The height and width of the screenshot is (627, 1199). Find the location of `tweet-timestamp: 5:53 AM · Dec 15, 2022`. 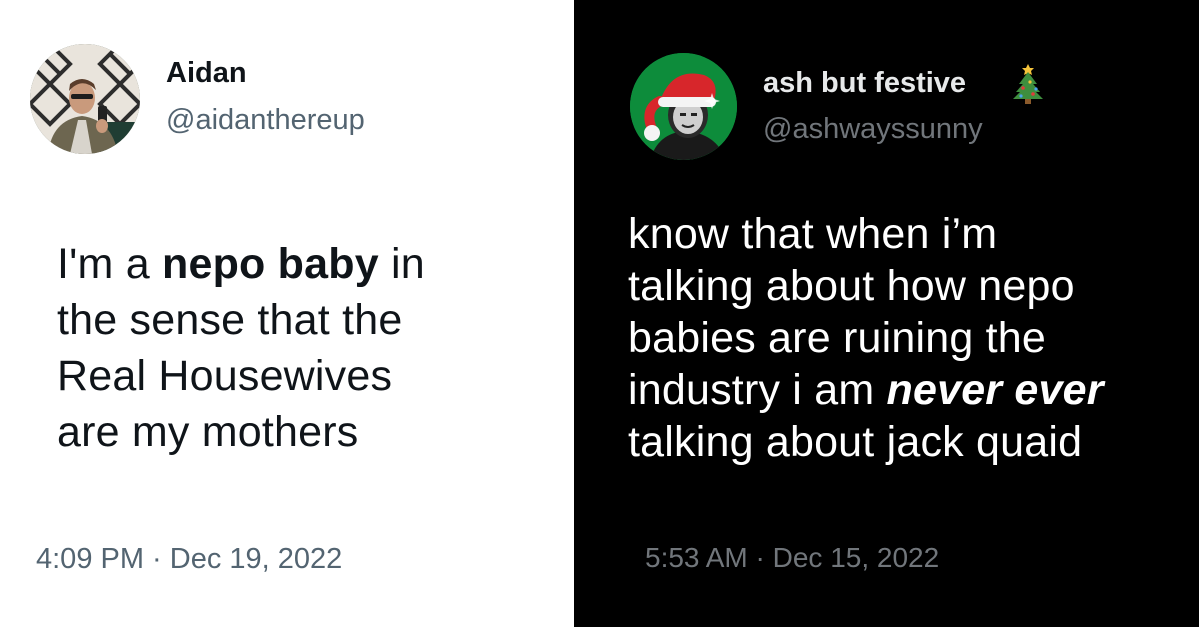

tweet-timestamp: 5:53 AM · Dec 15, 2022 is located at coordinates (792, 558).